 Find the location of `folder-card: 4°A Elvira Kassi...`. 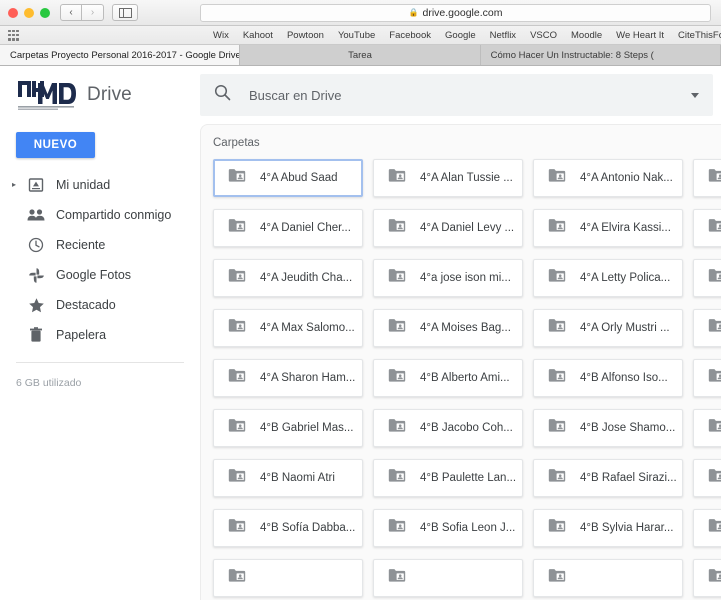

folder-card: 4°A Elvira Kassi... is located at coordinates (608, 228).